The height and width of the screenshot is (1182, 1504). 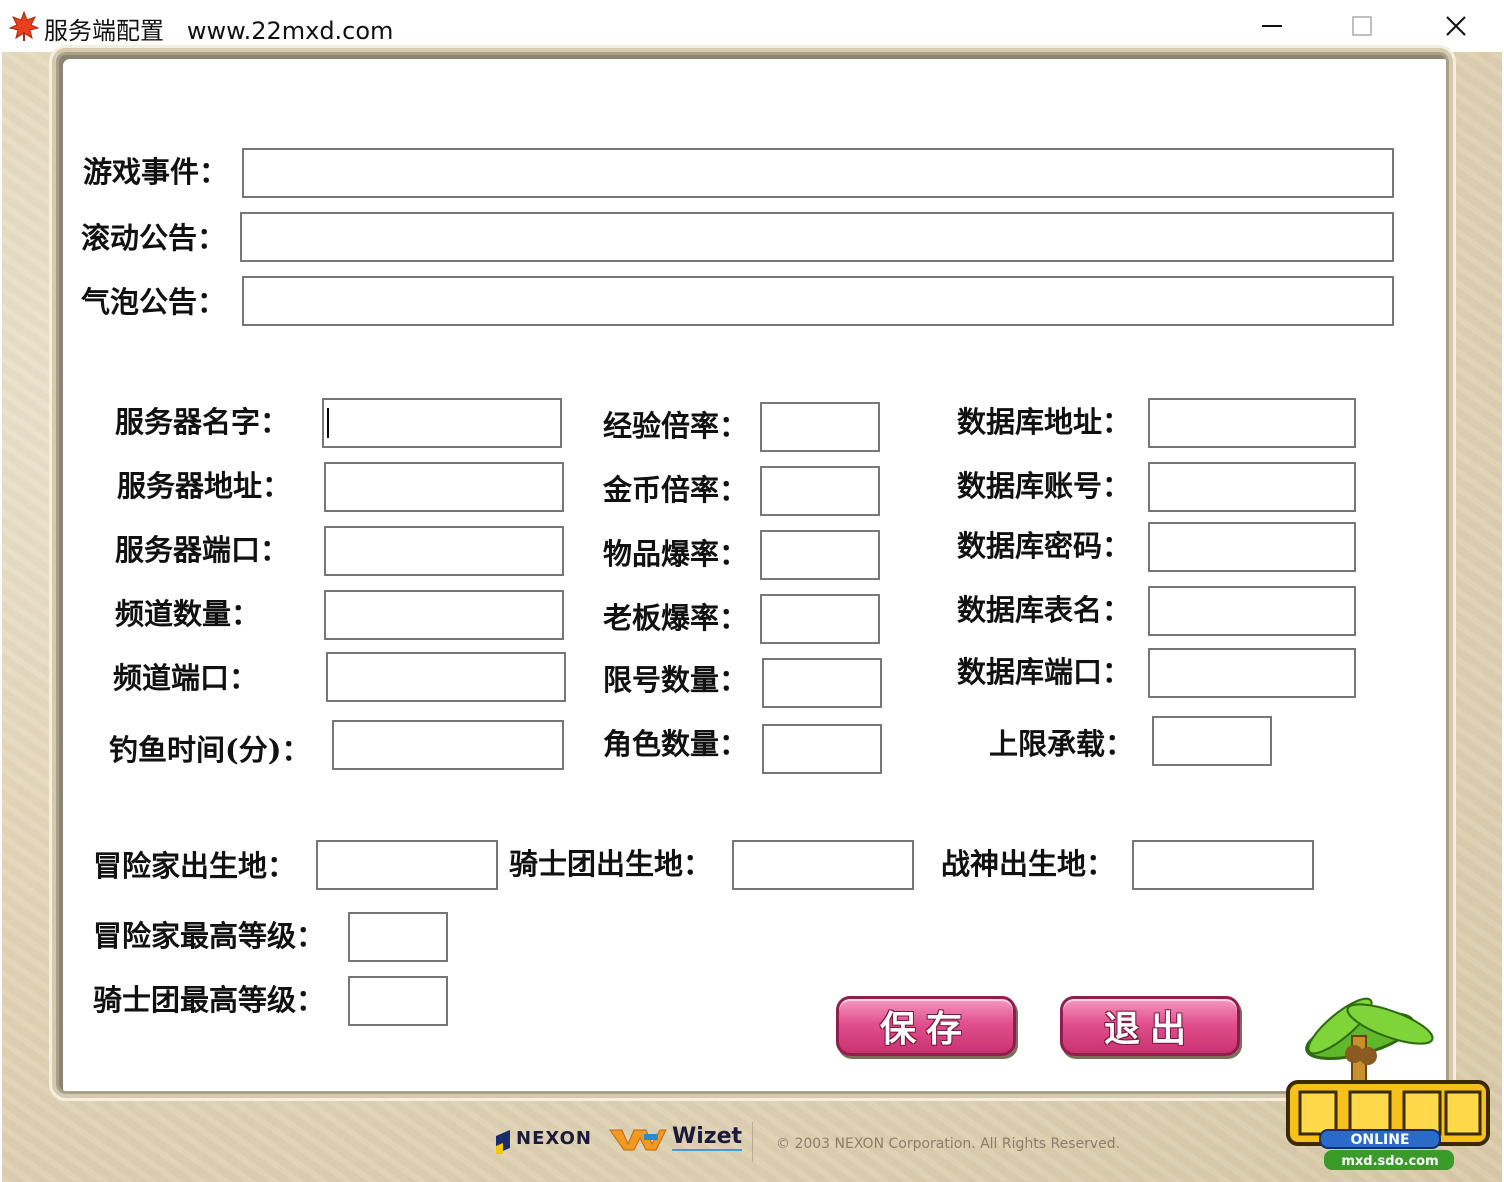 What do you see at coordinates (554, 1138) in the screenshot?
I see `nexon-text: NEXON` at bounding box center [554, 1138].